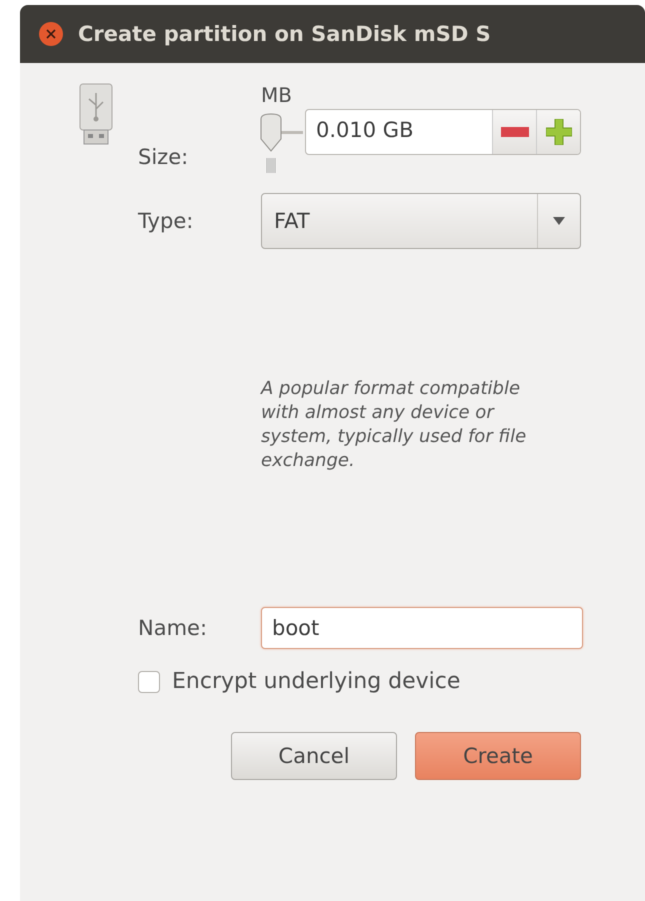  Describe the element at coordinates (498, 756) in the screenshot. I see `create-button: Create` at that location.